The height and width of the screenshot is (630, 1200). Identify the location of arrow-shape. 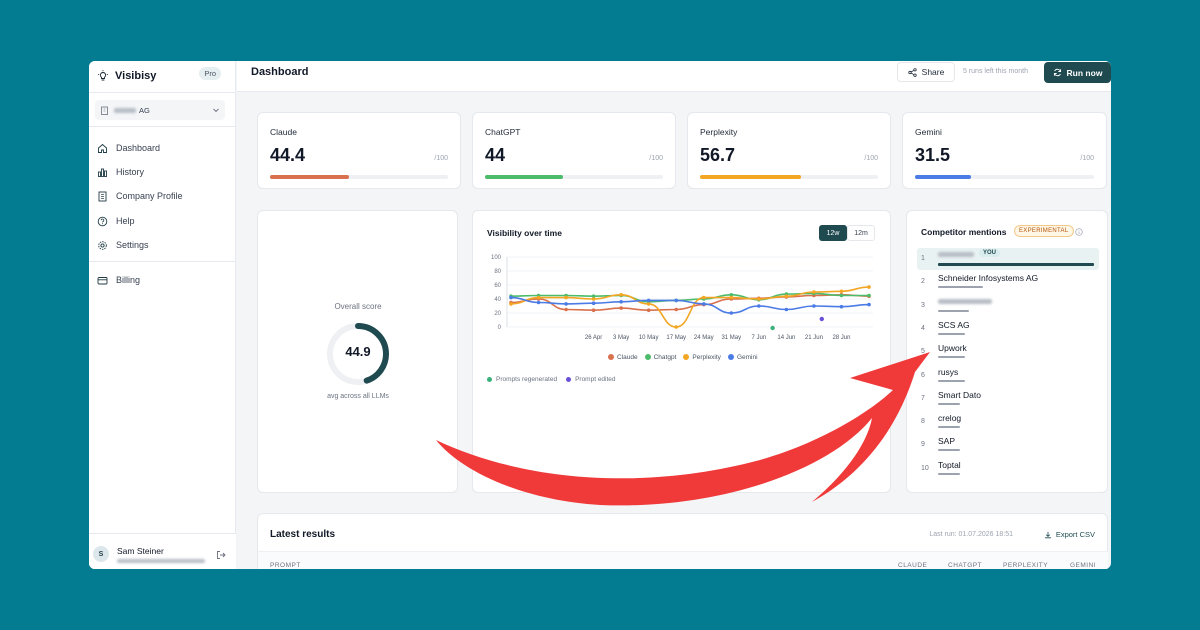
(683, 429).